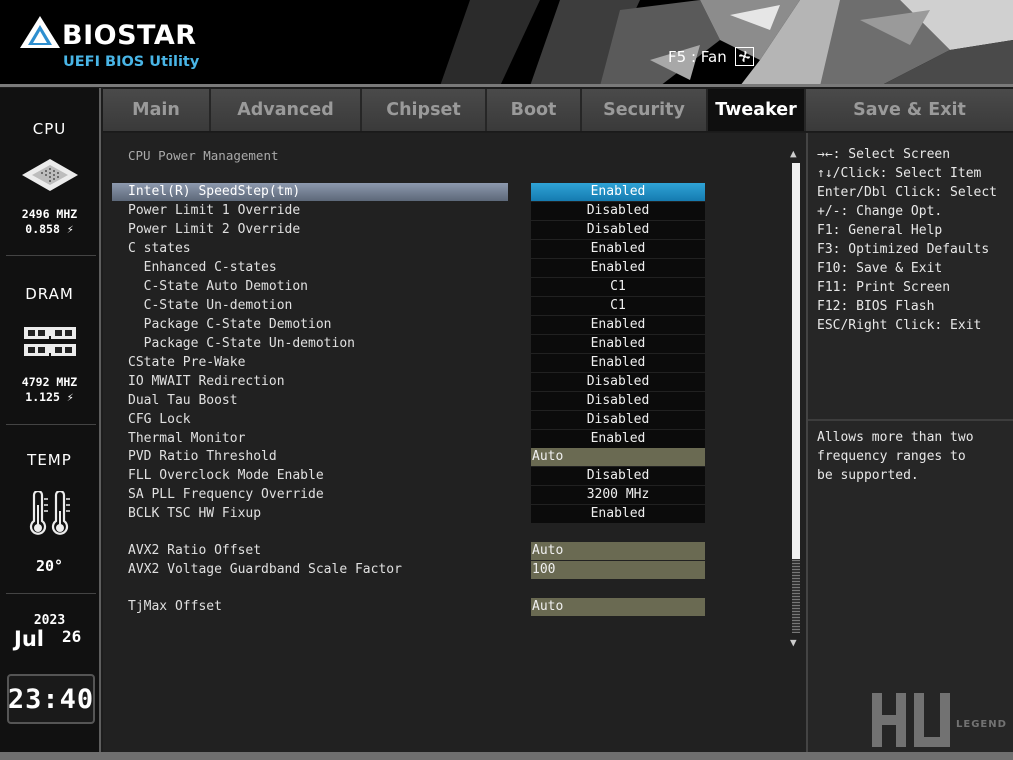  I want to click on setting-label-avx2-ratio-offset: AVX2 Ratio Offset, so click(194, 551).